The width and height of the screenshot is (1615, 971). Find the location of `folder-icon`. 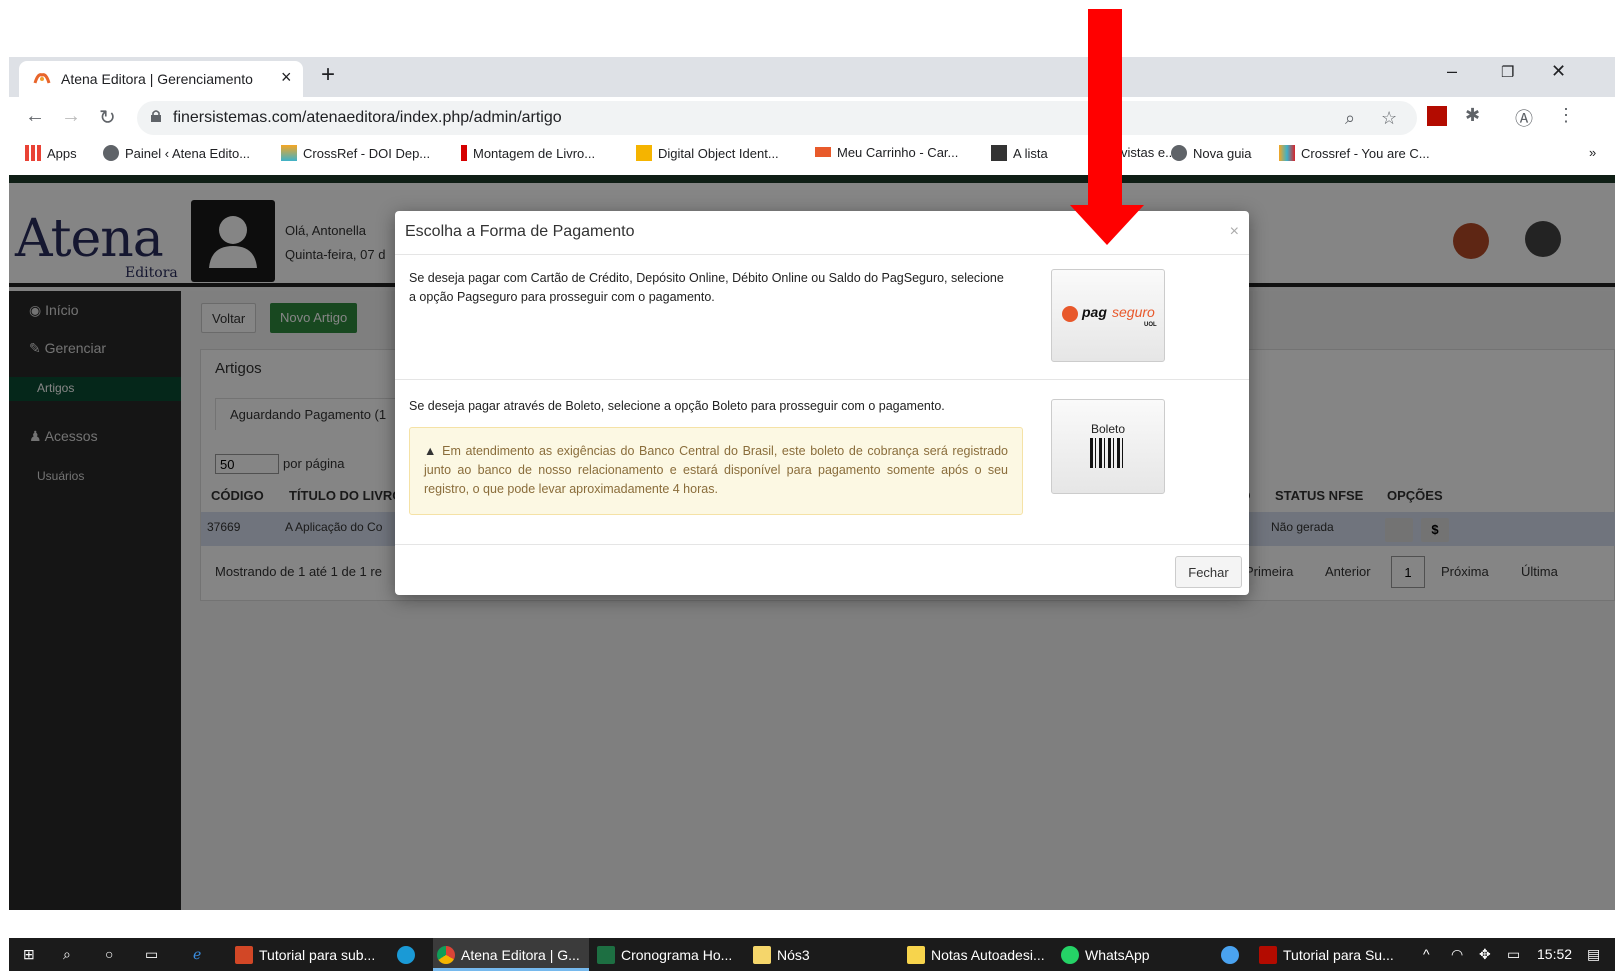

folder-icon is located at coordinates (762, 955).